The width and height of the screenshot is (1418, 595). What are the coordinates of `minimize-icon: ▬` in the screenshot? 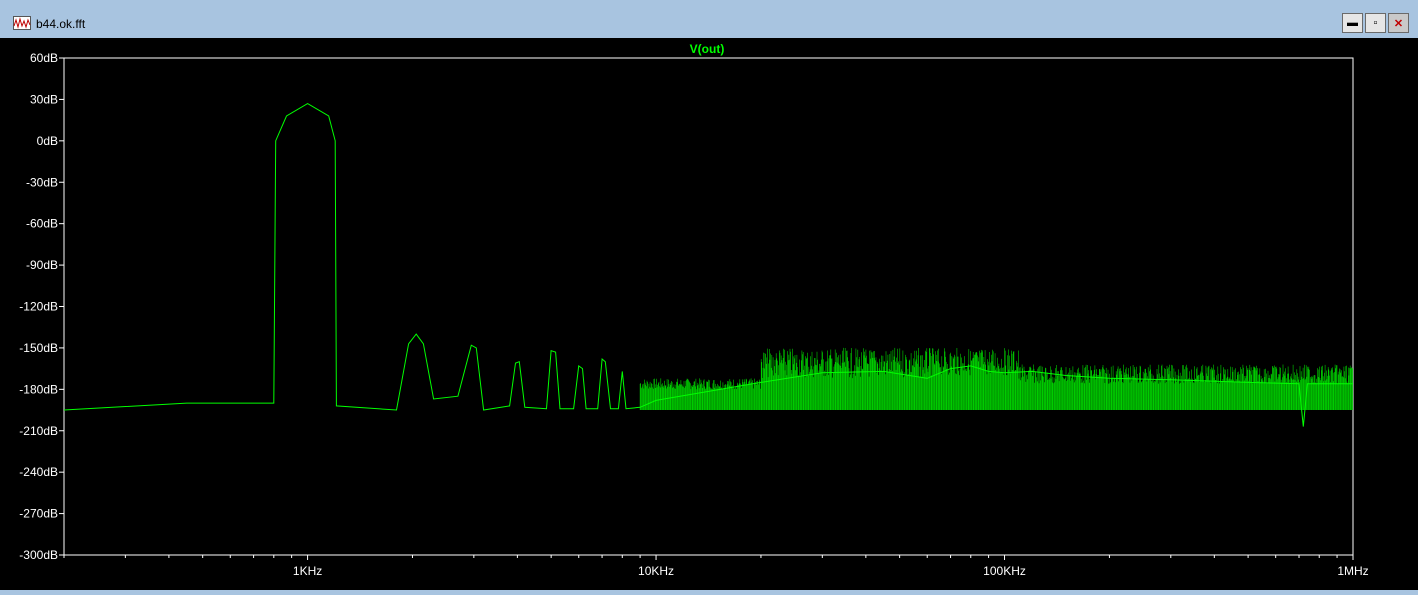 It's located at (1352, 23).